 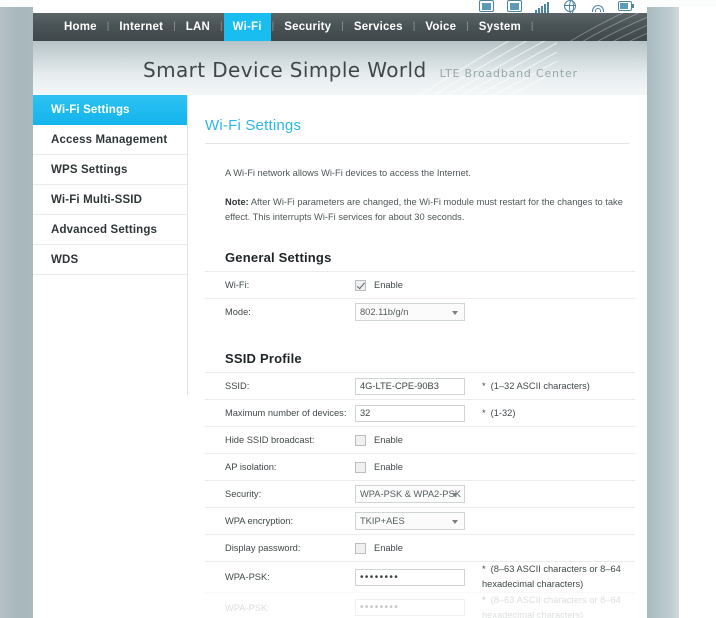 I want to click on mode-field: 802.11b/g/n, so click(x=412, y=312).